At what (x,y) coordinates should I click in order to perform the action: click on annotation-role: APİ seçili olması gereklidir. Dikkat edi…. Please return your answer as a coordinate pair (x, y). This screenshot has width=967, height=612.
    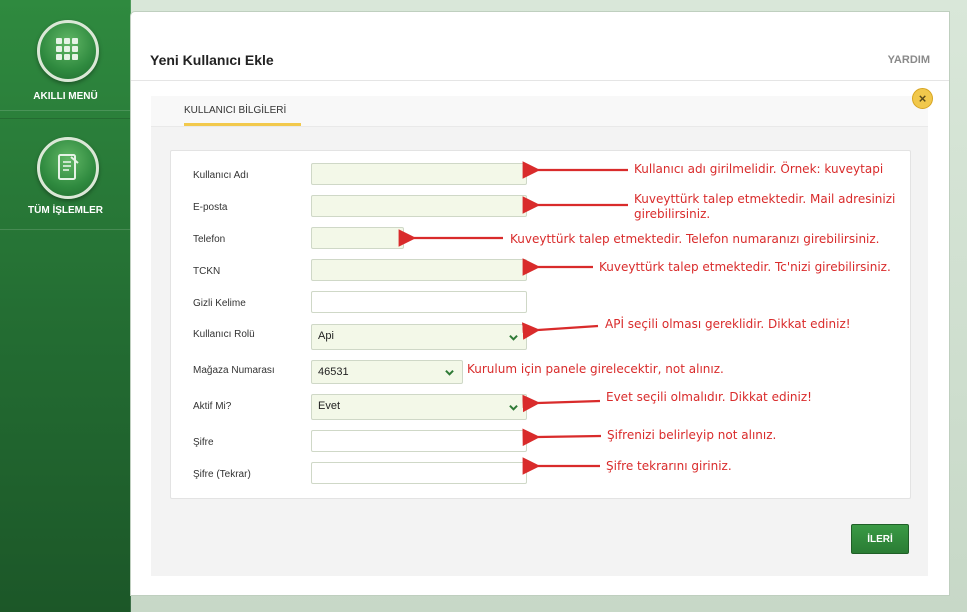
    Looking at the image, I should click on (728, 324).